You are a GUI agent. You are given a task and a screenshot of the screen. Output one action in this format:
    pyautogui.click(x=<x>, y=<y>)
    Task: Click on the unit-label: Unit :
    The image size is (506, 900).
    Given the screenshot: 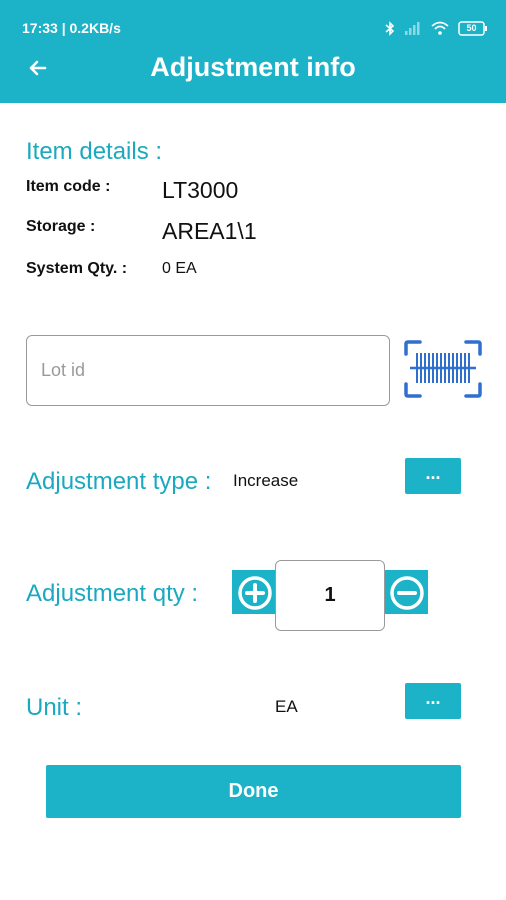 What is the action you would take?
    pyautogui.click(x=54, y=707)
    